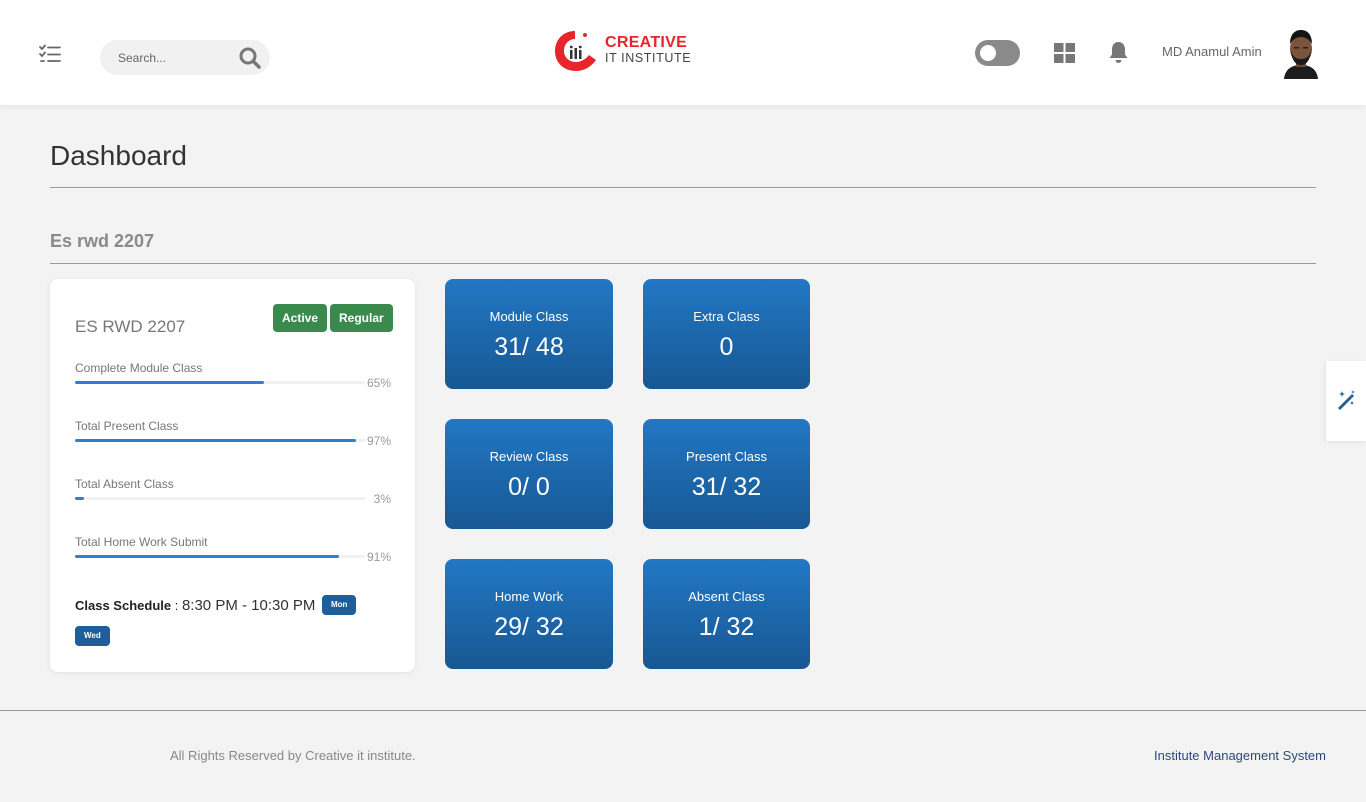 This screenshot has width=1366, height=802. What do you see at coordinates (726, 487) in the screenshot?
I see `tile-value: 31/ 32` at bounding box center [726, 487].